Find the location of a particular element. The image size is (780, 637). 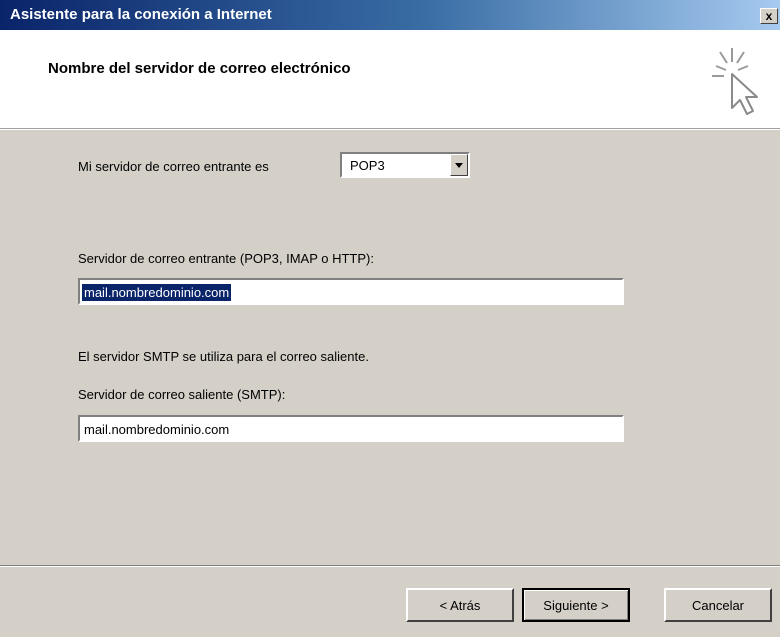

select-value: POP3 is located at coordinates (367, 165).